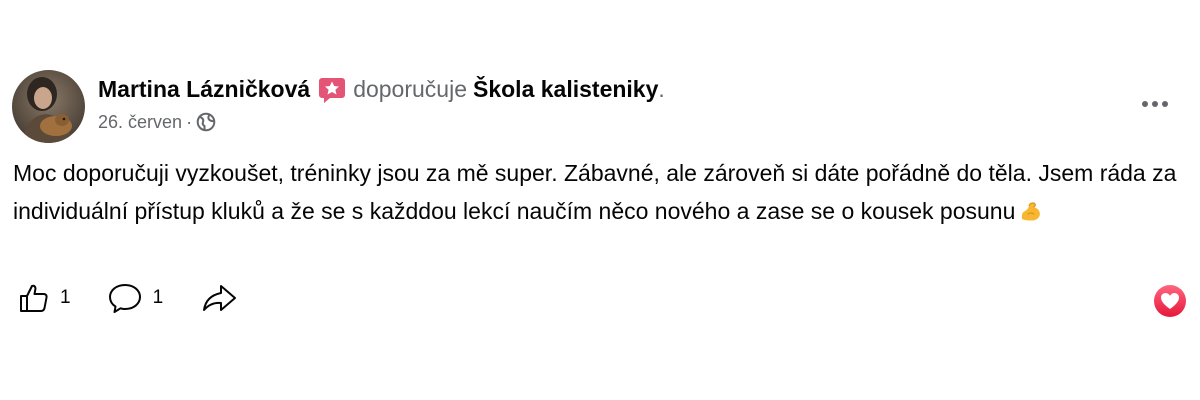 Image resolution: width=1200 pixels, height=400 pixels. Describe the element at coordinates (206, 122) in the screenshot. I see `globe-icon` at that location.